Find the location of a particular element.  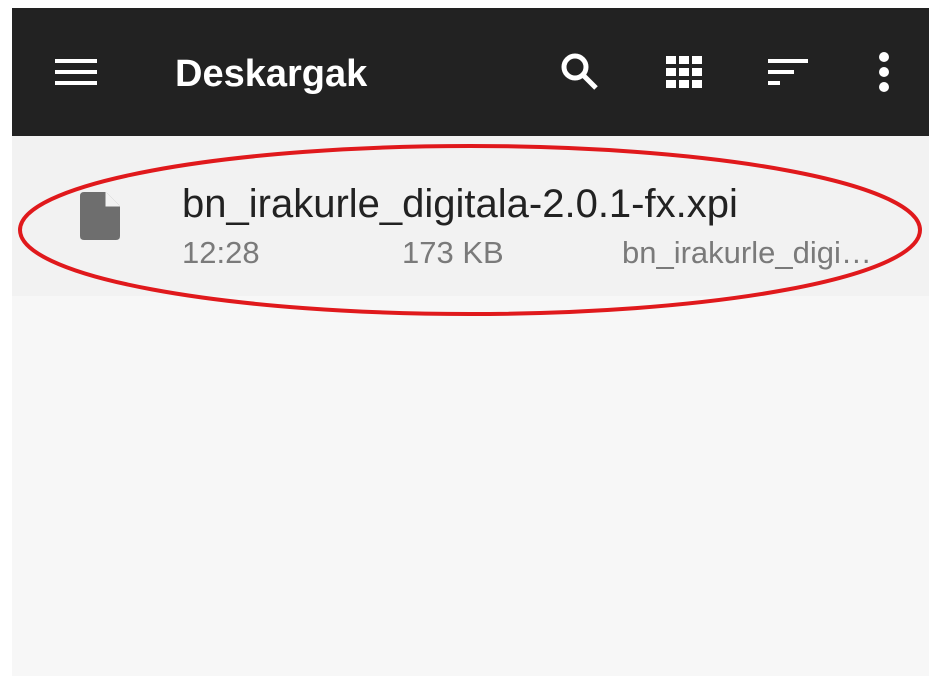

sort-icon is located at coordinates (788, 72).